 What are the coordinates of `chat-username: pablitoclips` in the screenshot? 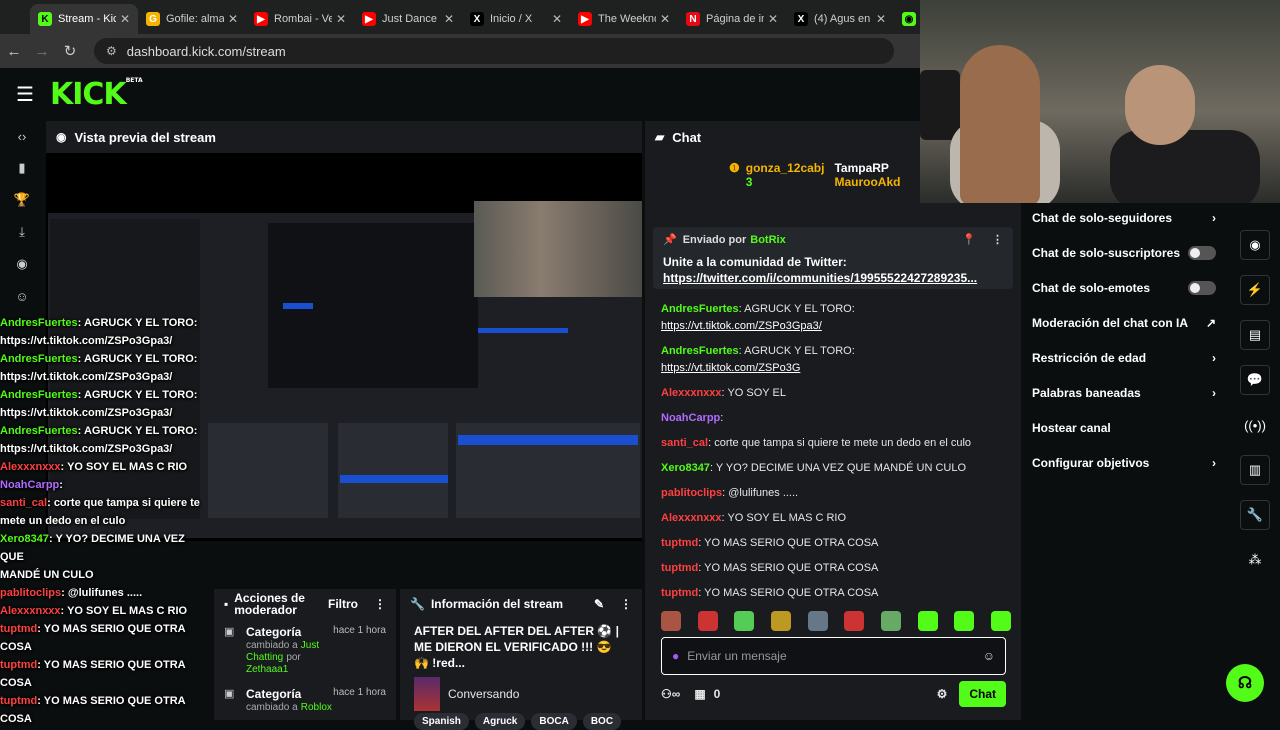 It's located at (691, 493).